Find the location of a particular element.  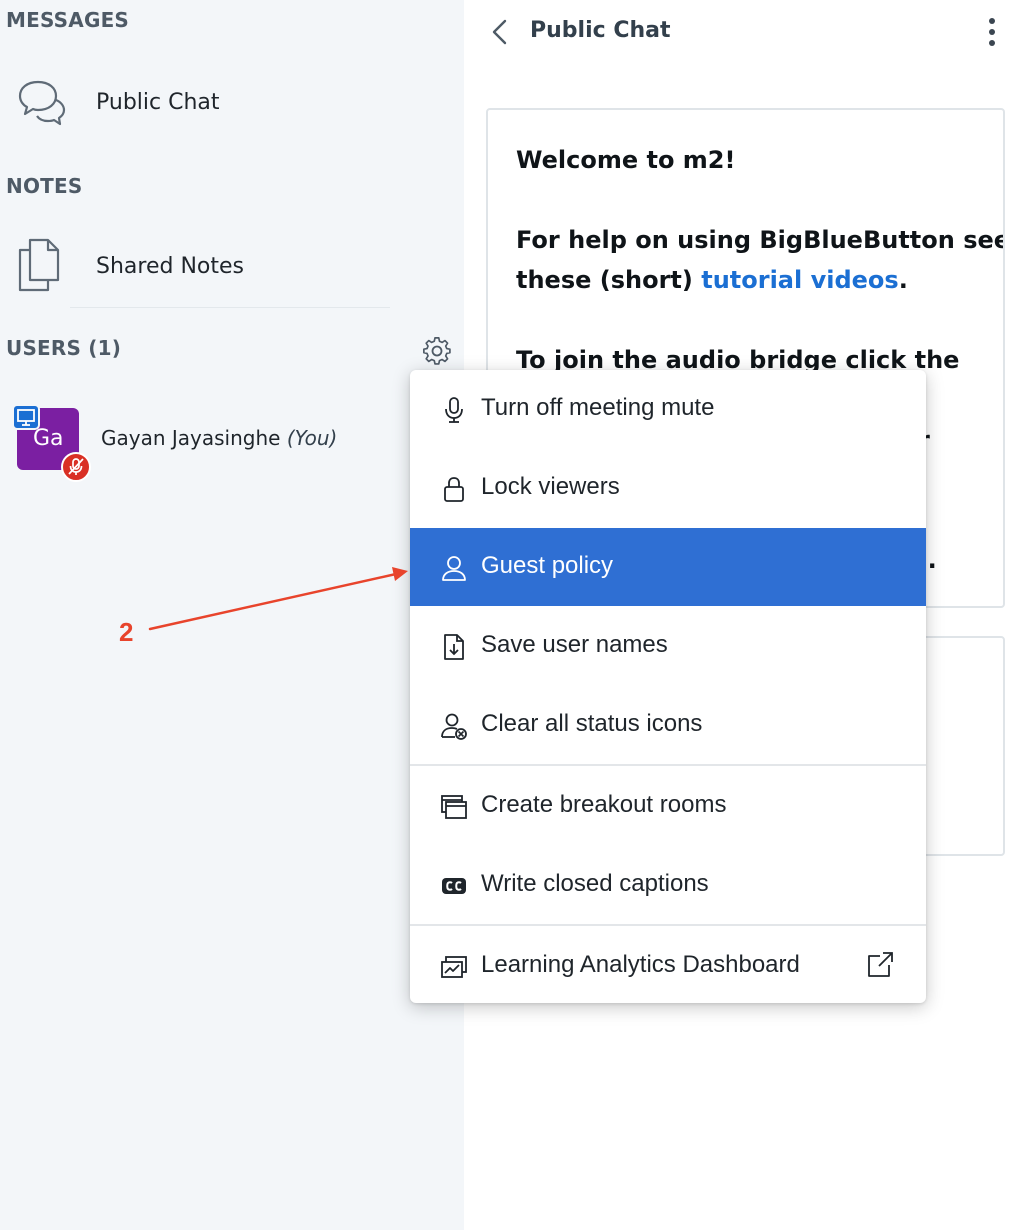

menu-item-label: Create breakout rooms is located at coordinates (604, 804).